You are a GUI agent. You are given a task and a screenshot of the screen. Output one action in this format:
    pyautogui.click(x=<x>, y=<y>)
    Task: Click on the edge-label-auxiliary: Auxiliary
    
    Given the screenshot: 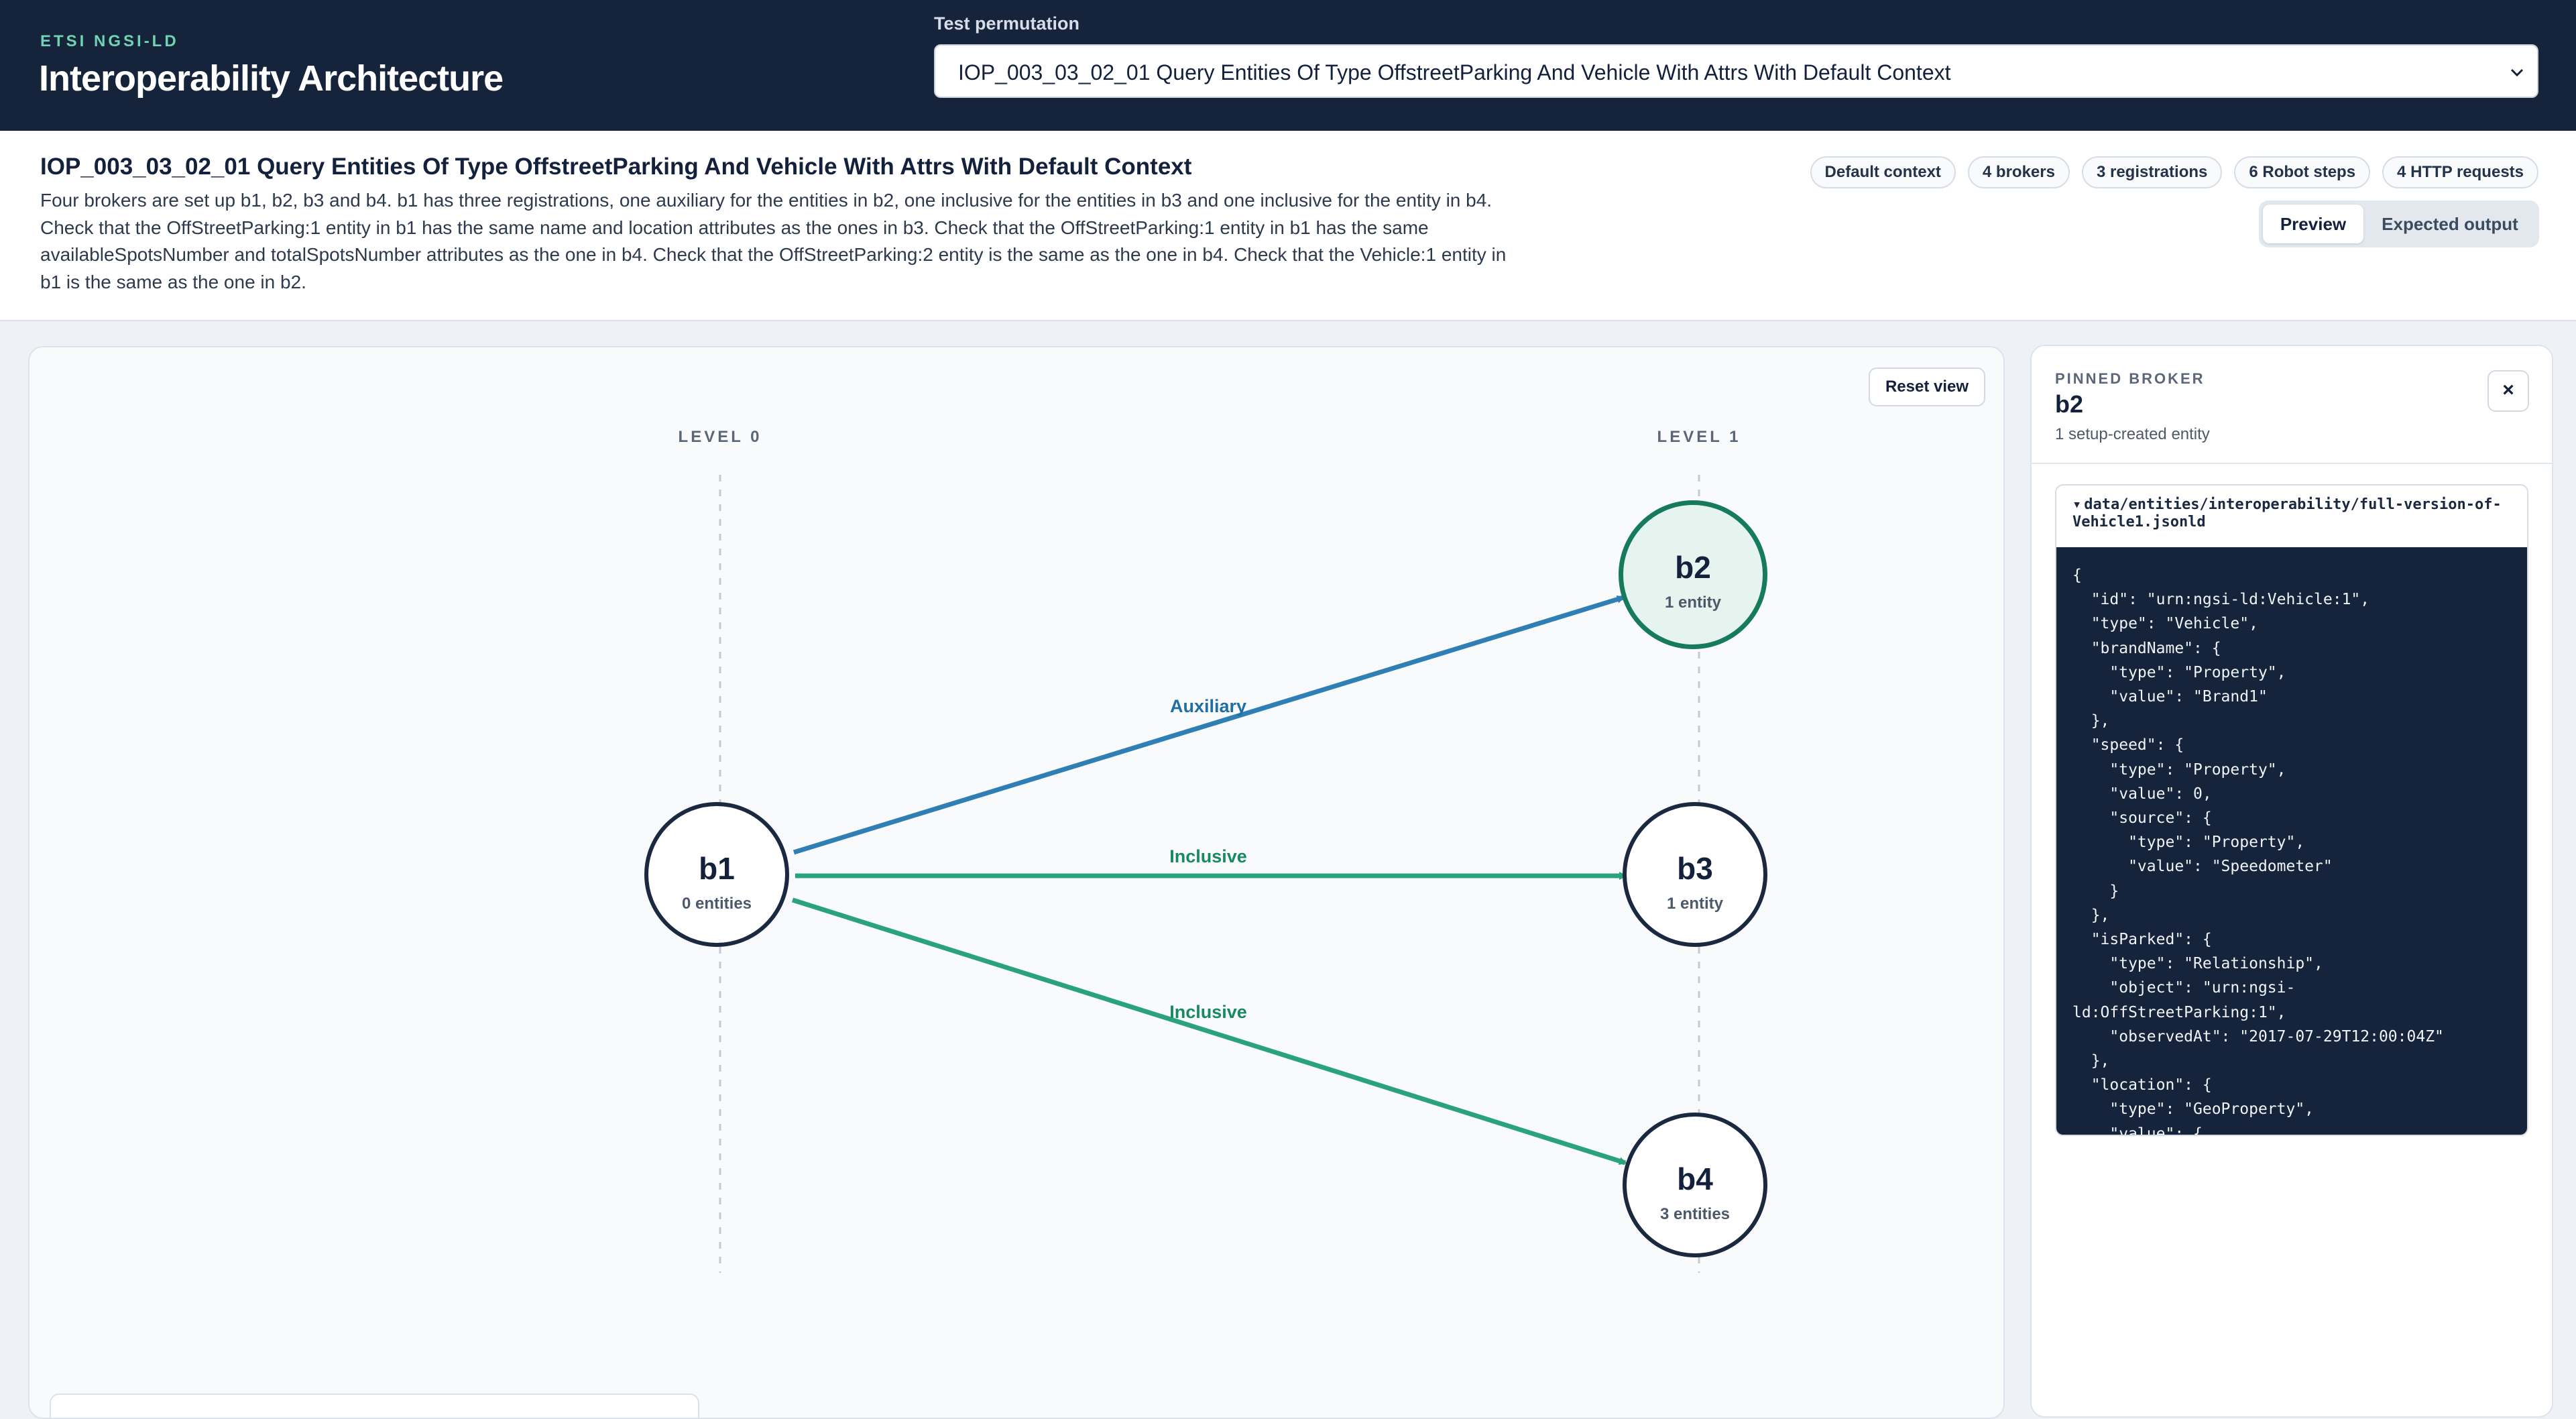 What is the action you would take?
    pyautogui.click(x=1208, y=706)
    